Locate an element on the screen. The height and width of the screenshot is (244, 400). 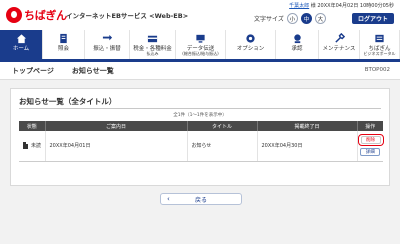
nav-sub-business-portal: ビジネスポータル is located at coordinates (379, 54).